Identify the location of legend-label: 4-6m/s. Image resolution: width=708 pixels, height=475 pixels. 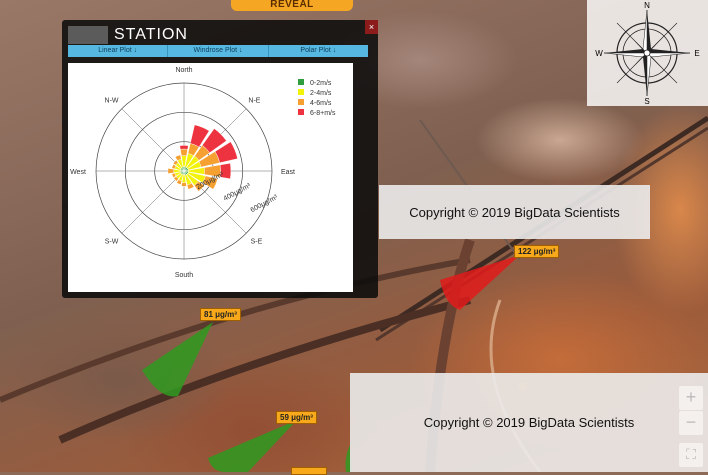
(321, 103).